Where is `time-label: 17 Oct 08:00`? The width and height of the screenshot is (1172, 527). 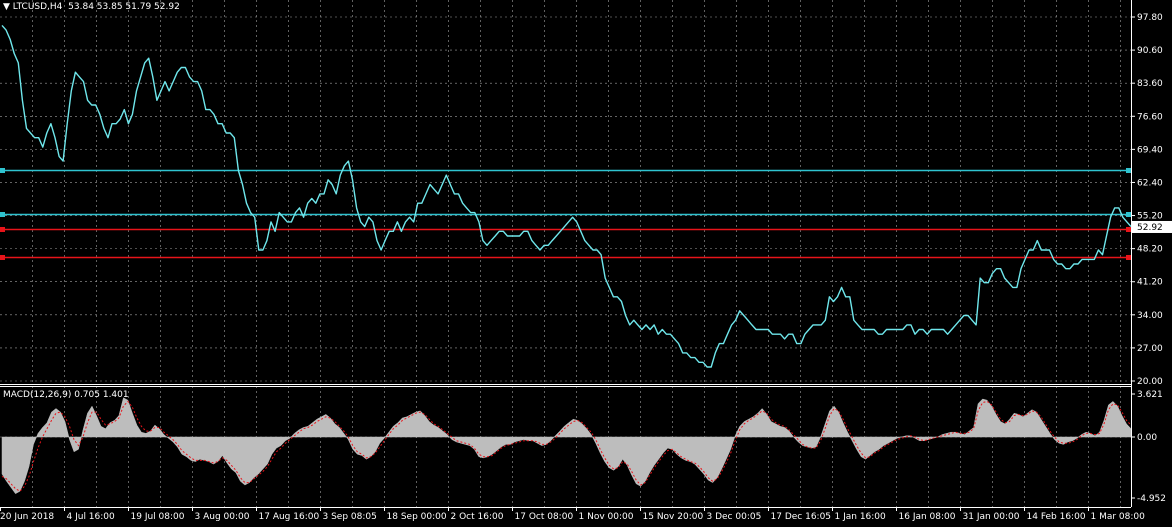
time-label: 17 Oct 08:00 is located at coordinates (544, 517).